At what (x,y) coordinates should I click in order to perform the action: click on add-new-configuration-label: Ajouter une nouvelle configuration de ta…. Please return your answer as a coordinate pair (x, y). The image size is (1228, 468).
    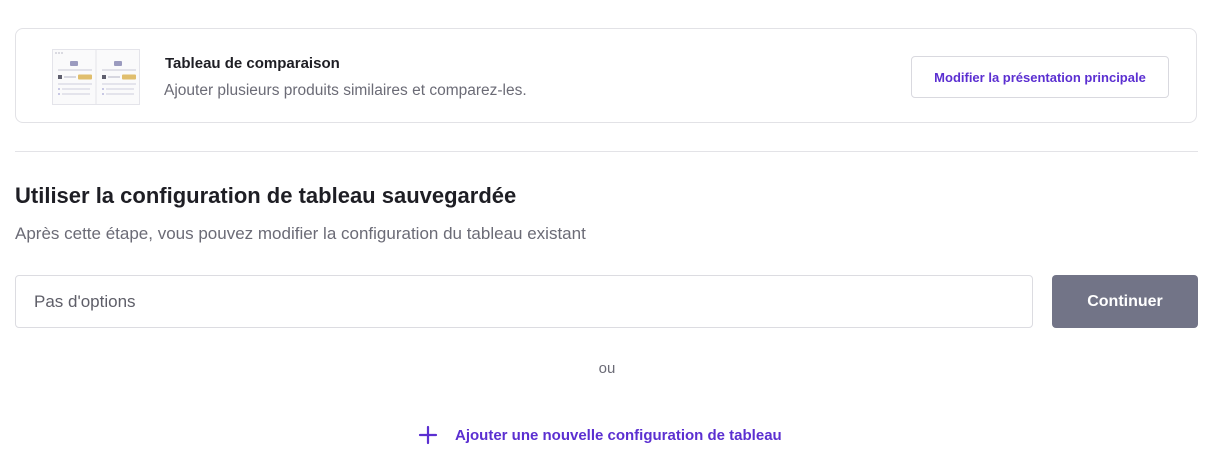
    Looking at the image, I should click on (618, 435).